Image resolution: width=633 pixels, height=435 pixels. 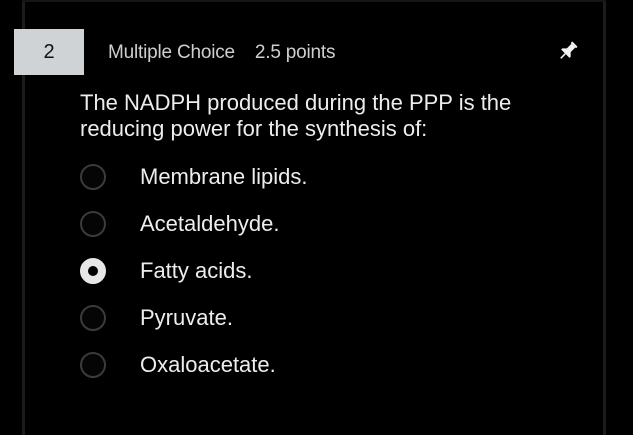 What do you see at coordinates (171, 52) in the screenshot?
I see `question-type: Multiple Choice` at bounding box center [171, 52].